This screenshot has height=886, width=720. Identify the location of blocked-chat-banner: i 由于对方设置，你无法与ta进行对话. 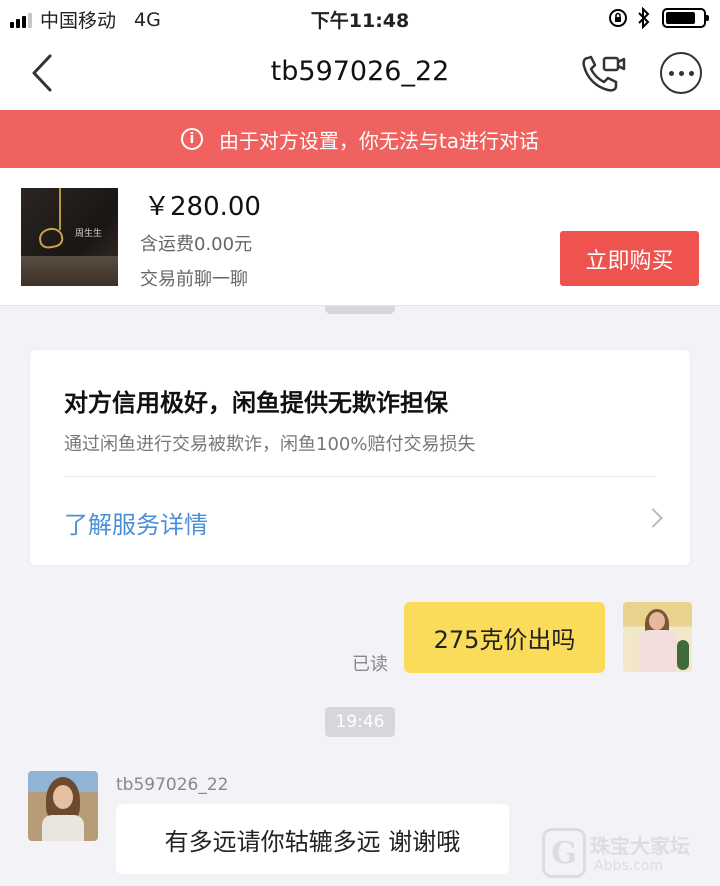
(360, 139).